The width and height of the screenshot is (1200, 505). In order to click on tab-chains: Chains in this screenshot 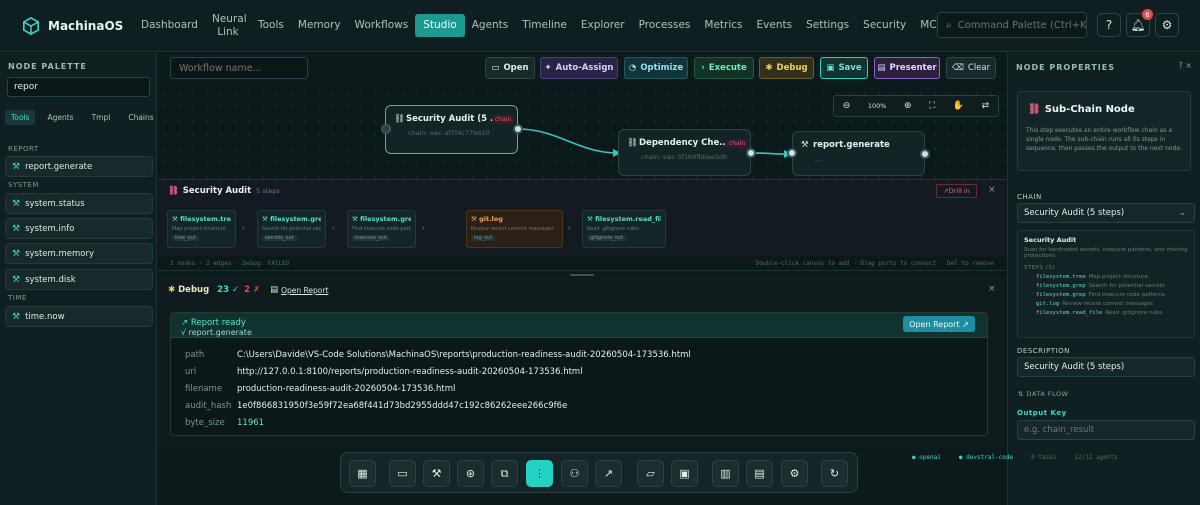, I will do `click(140, 117)`.